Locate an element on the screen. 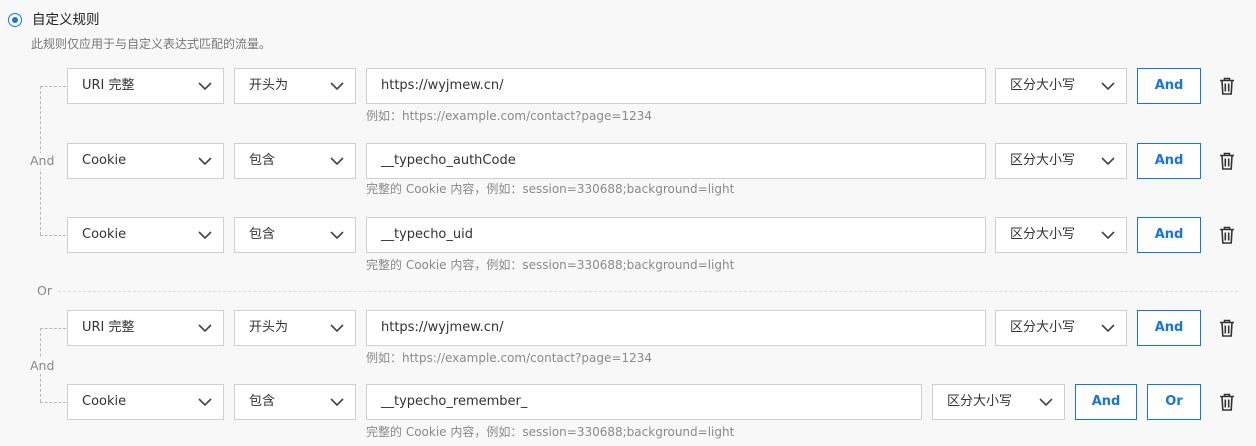 The width and height of the screenshot is (1256, 446). value-input: __typecho_remember_ is located at coordinates (644, 402).